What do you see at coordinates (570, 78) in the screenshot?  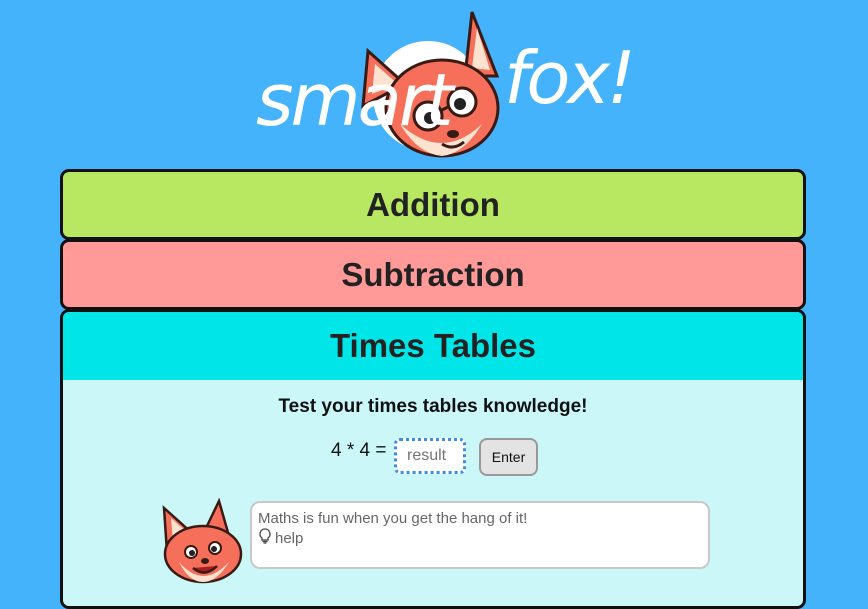 I see `logo-word-right: fox!` at bounding box center [570, 78].